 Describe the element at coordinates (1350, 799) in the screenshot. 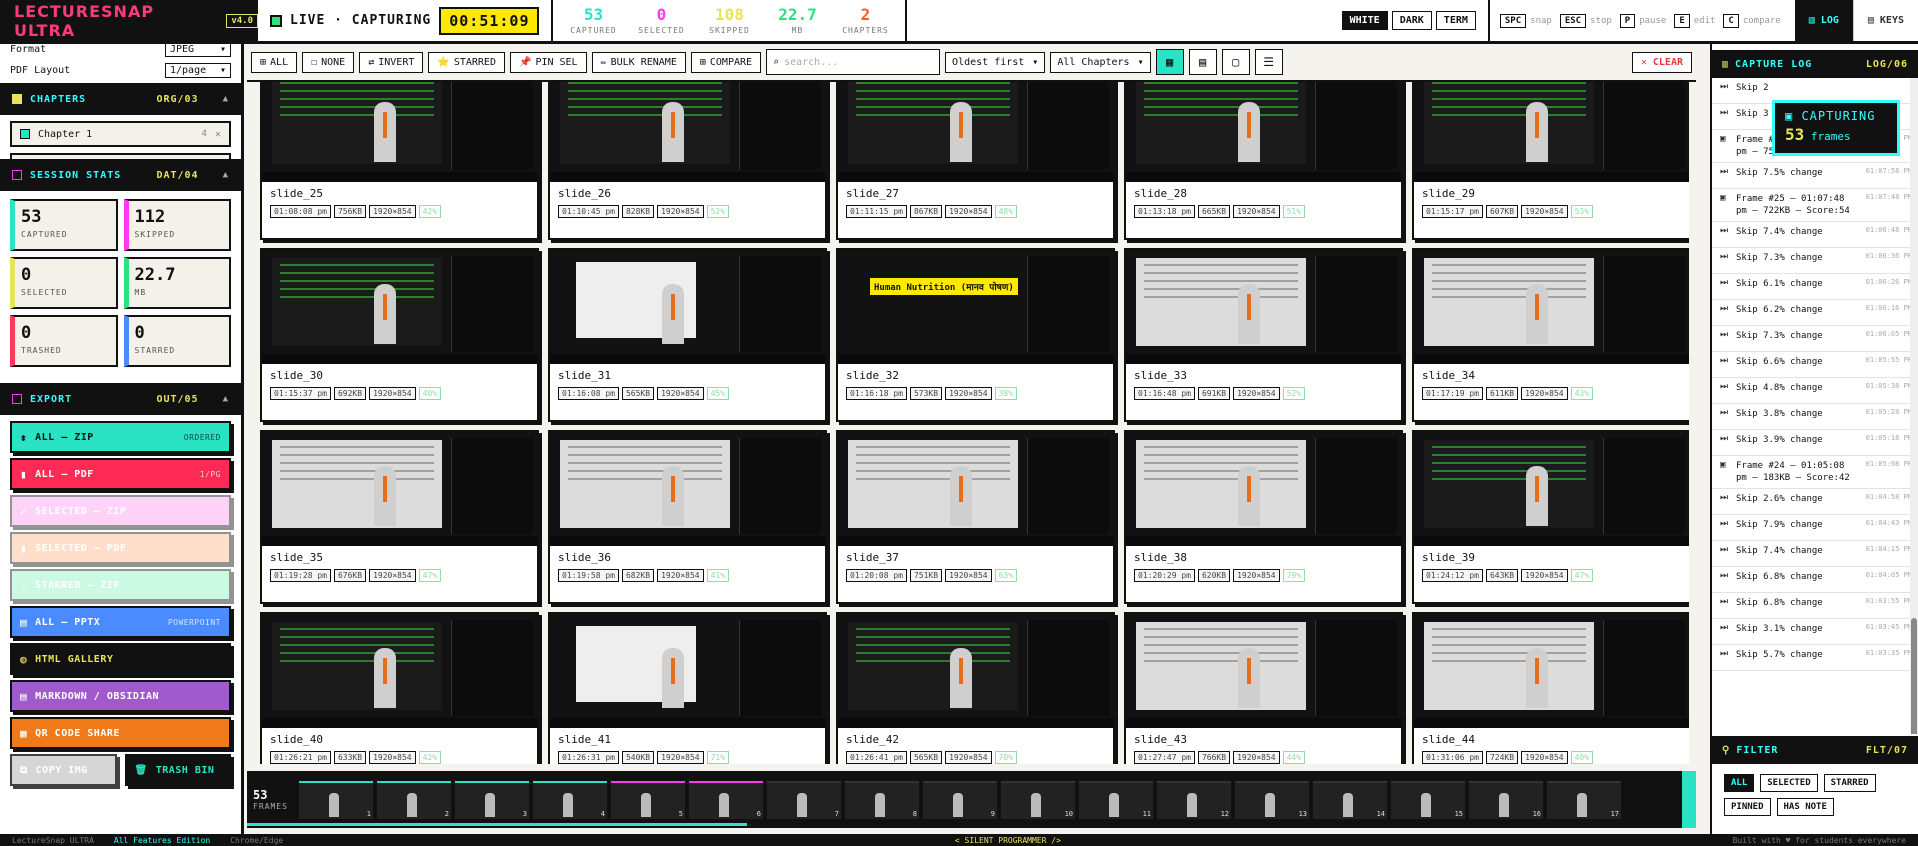

I see `filmstrip-frame: 14` at that location.